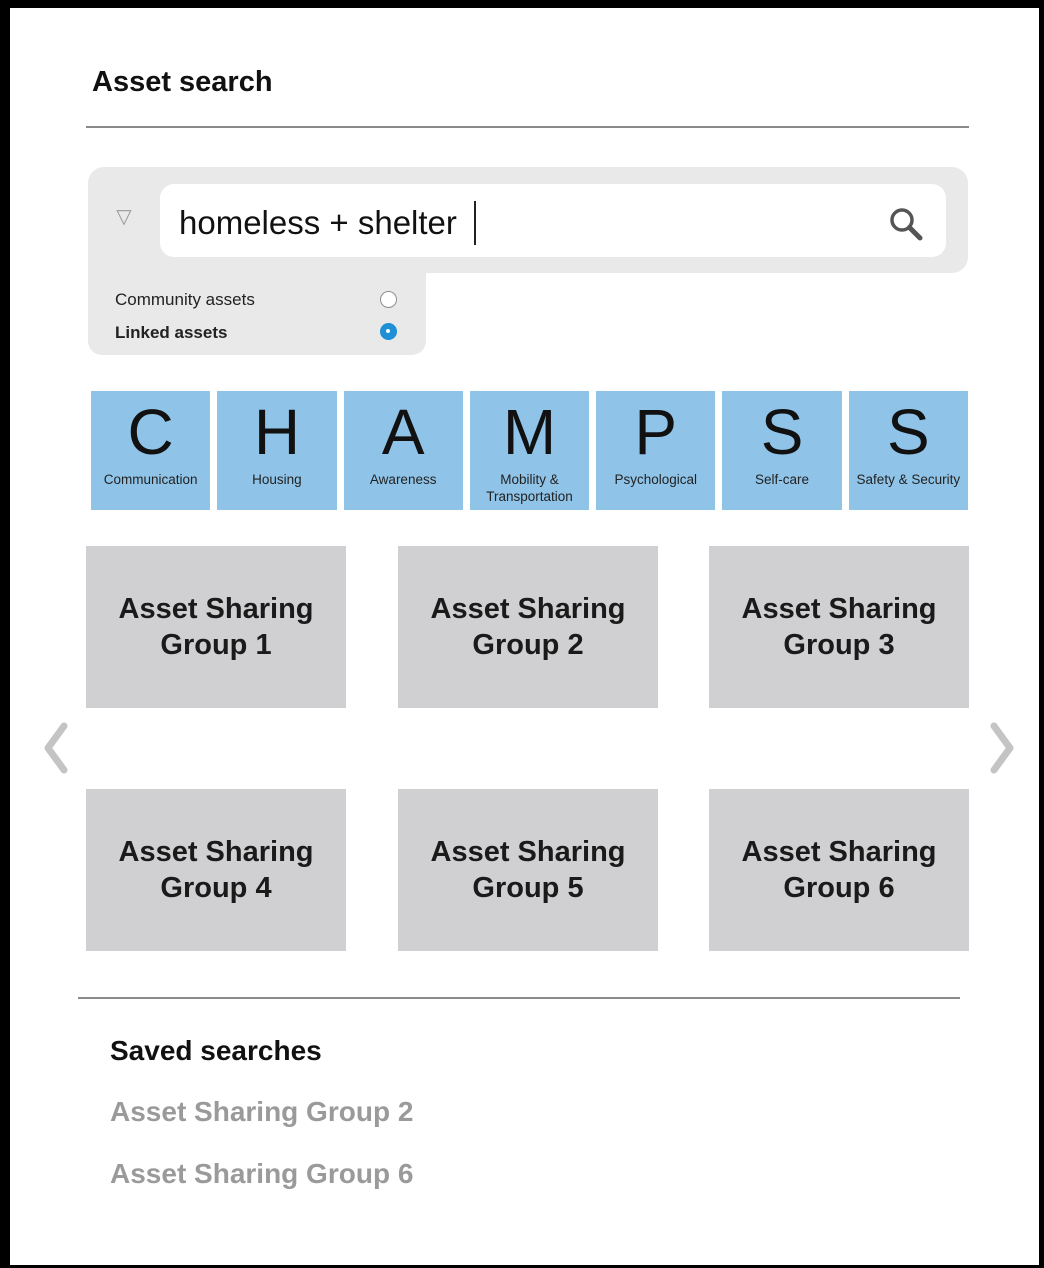 The height and width of the screenshot is (1268, 1044). What do you see at coordinates (528, 870) in the screenshot?
I see `group-tile-5: Asset Sharing Group 5` at bounding box center [528, 870].